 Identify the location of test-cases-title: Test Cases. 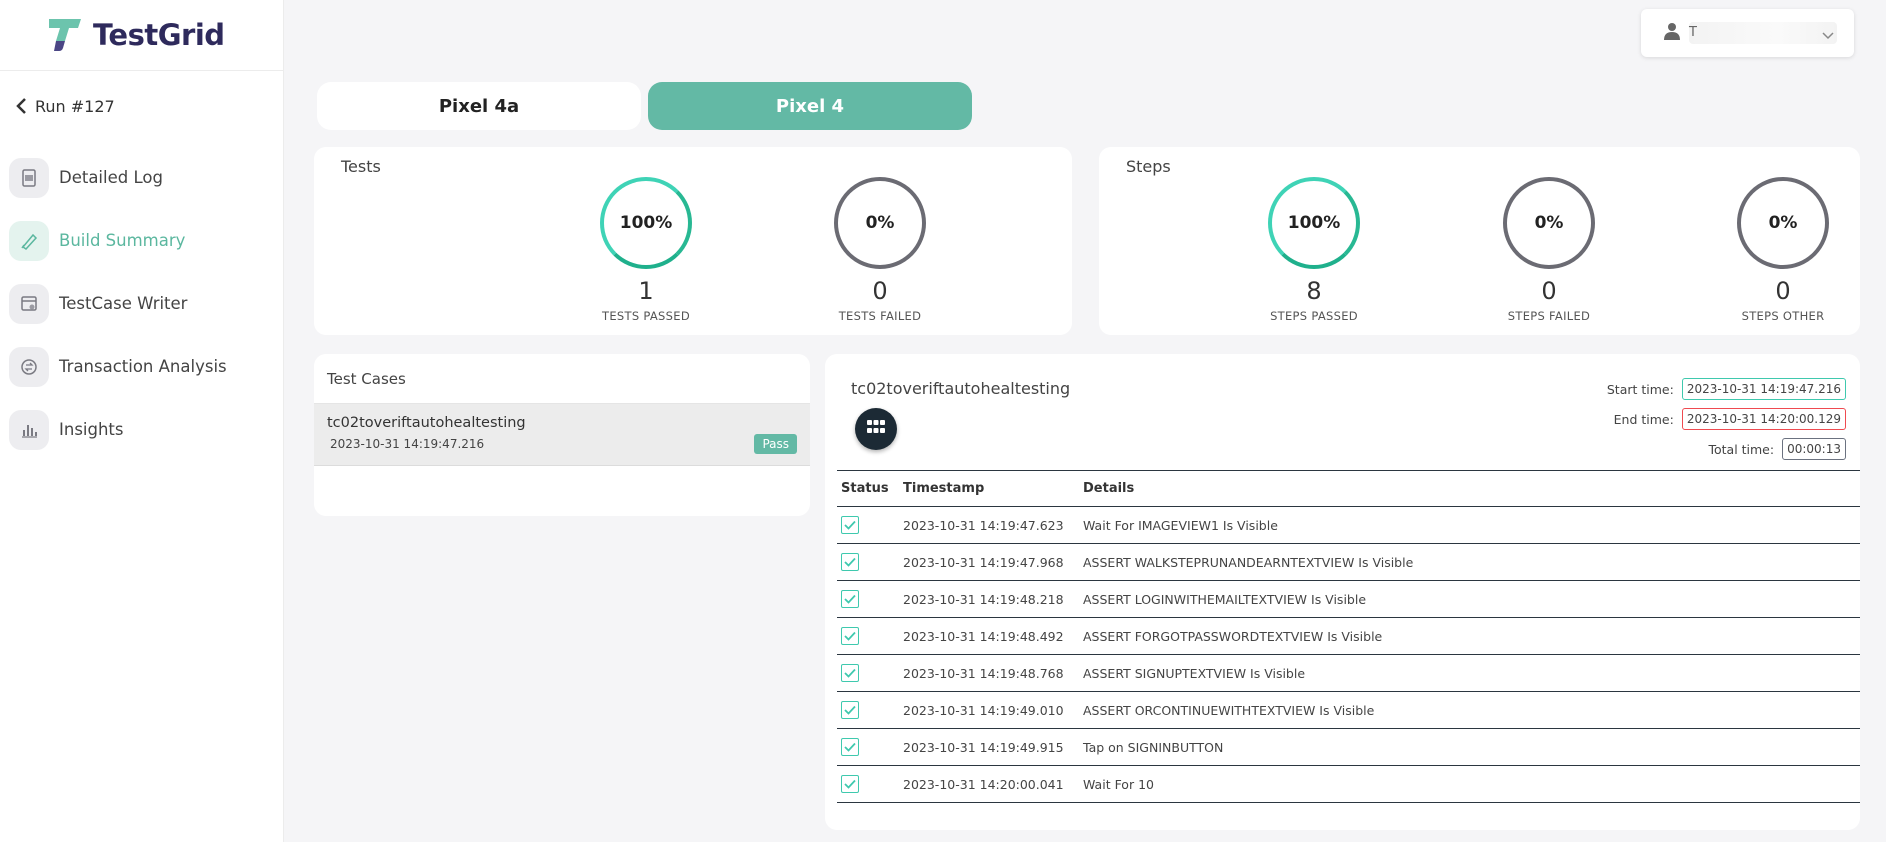
(562, 379).